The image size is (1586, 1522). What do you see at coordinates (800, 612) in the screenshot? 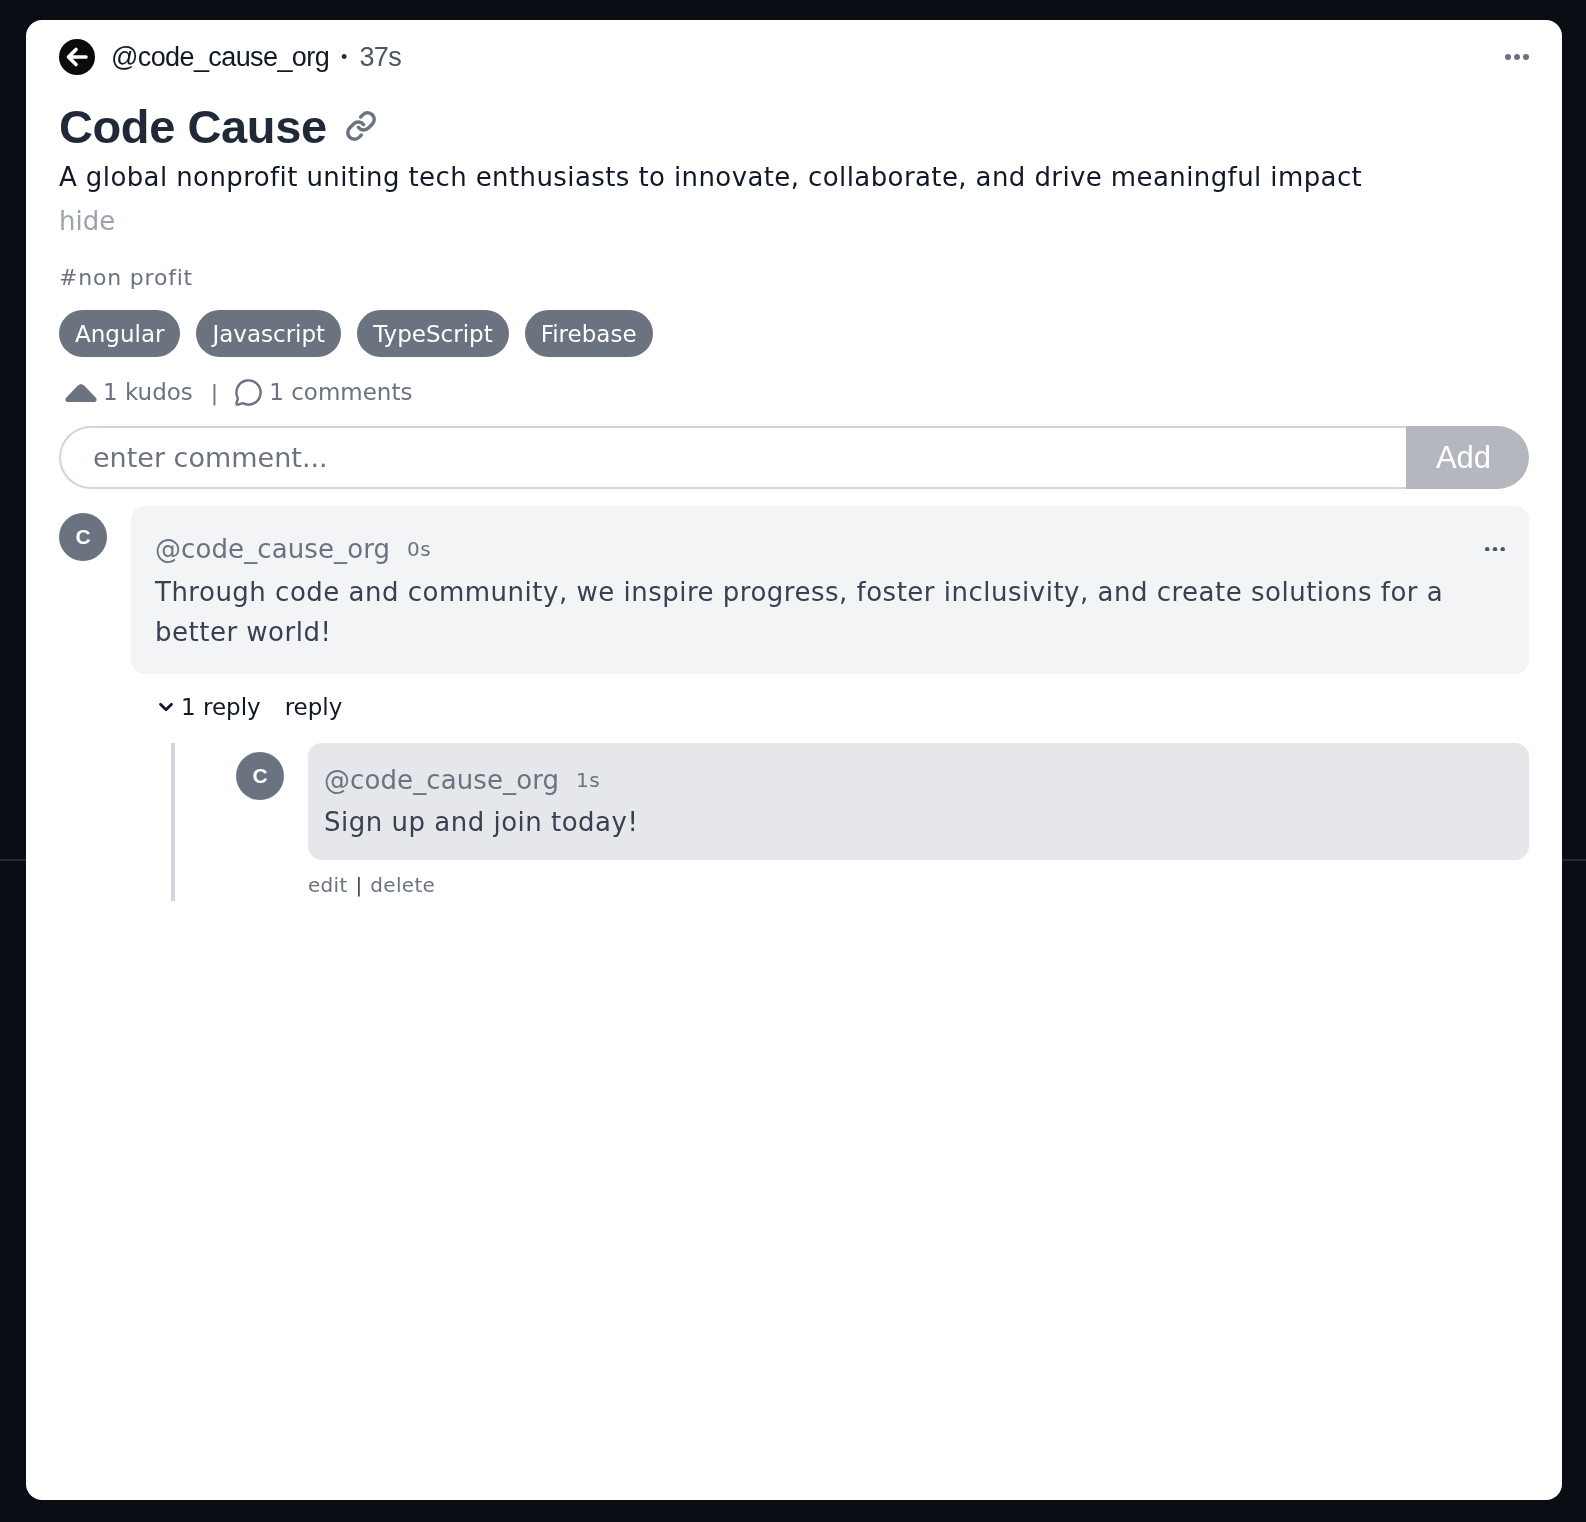
I see `comment-text: Through code and community, we inspire progress, foster inclusivity, and create solutions for a better world!` at bounding box center [800, 612].